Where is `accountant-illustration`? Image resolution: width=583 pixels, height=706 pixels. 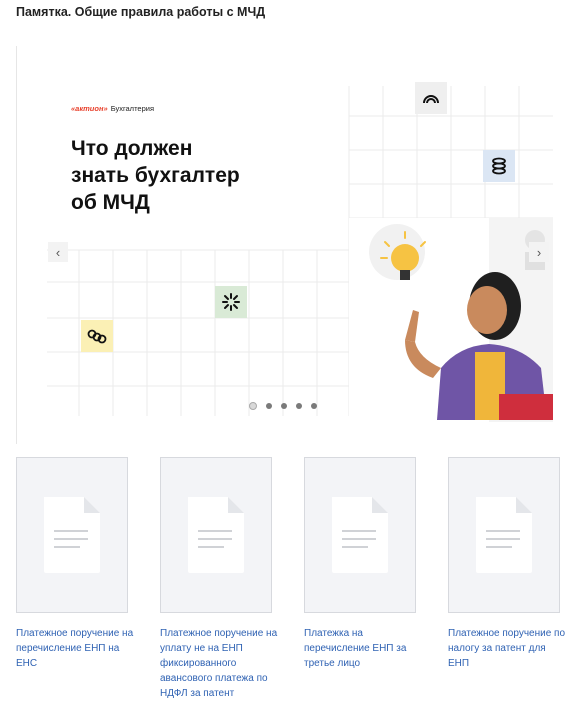 accountant-illustration is located at coordinates (451, 320).